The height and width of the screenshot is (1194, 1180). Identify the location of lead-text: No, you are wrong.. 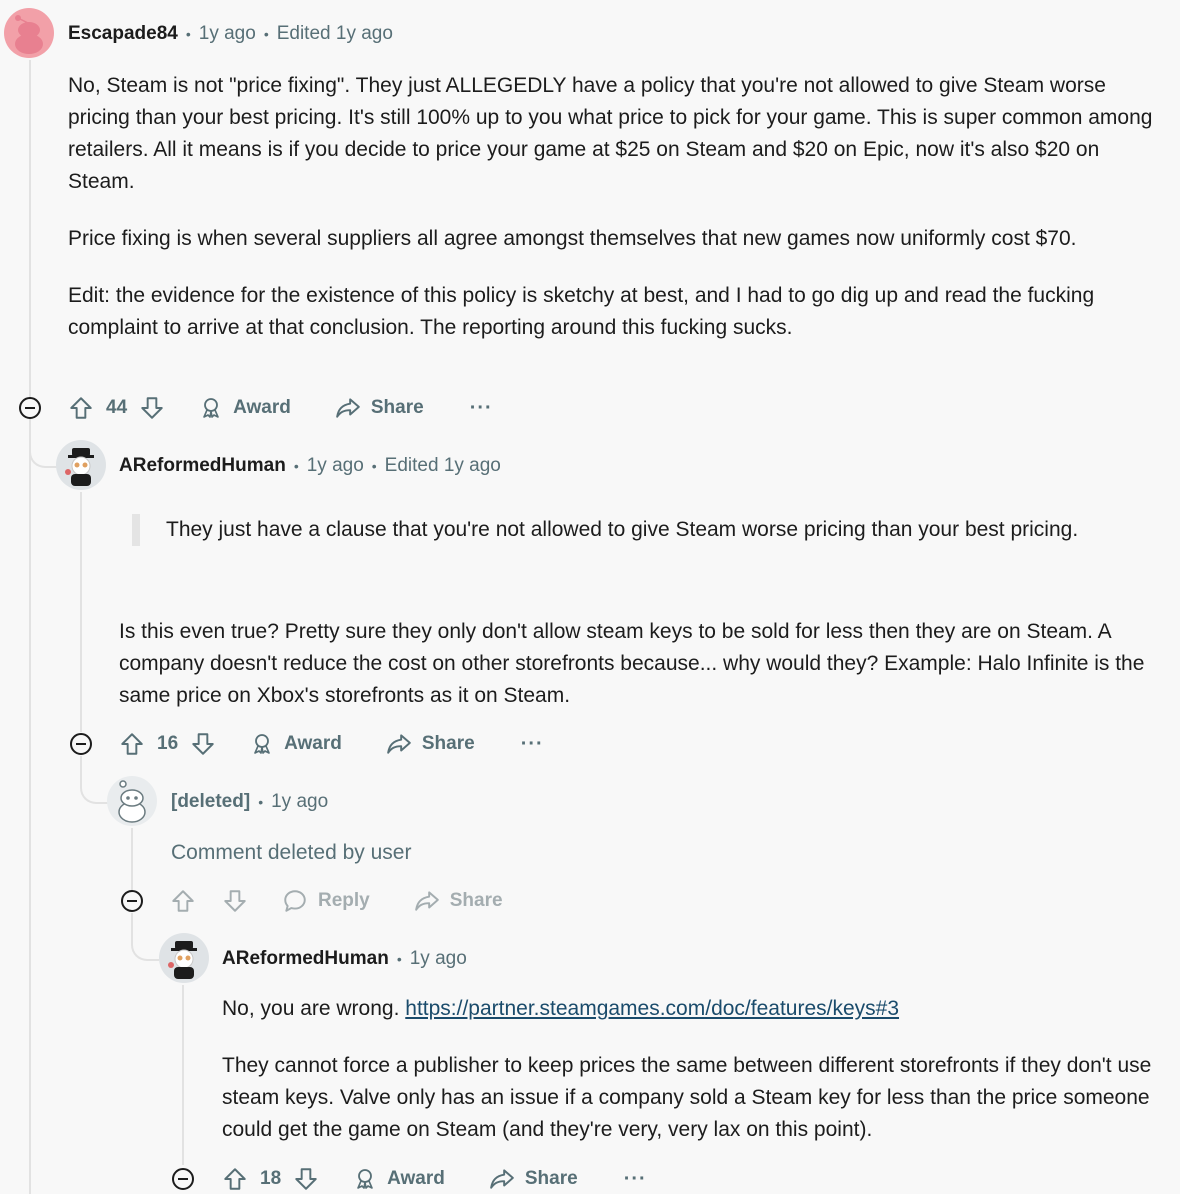
(314, 1008).